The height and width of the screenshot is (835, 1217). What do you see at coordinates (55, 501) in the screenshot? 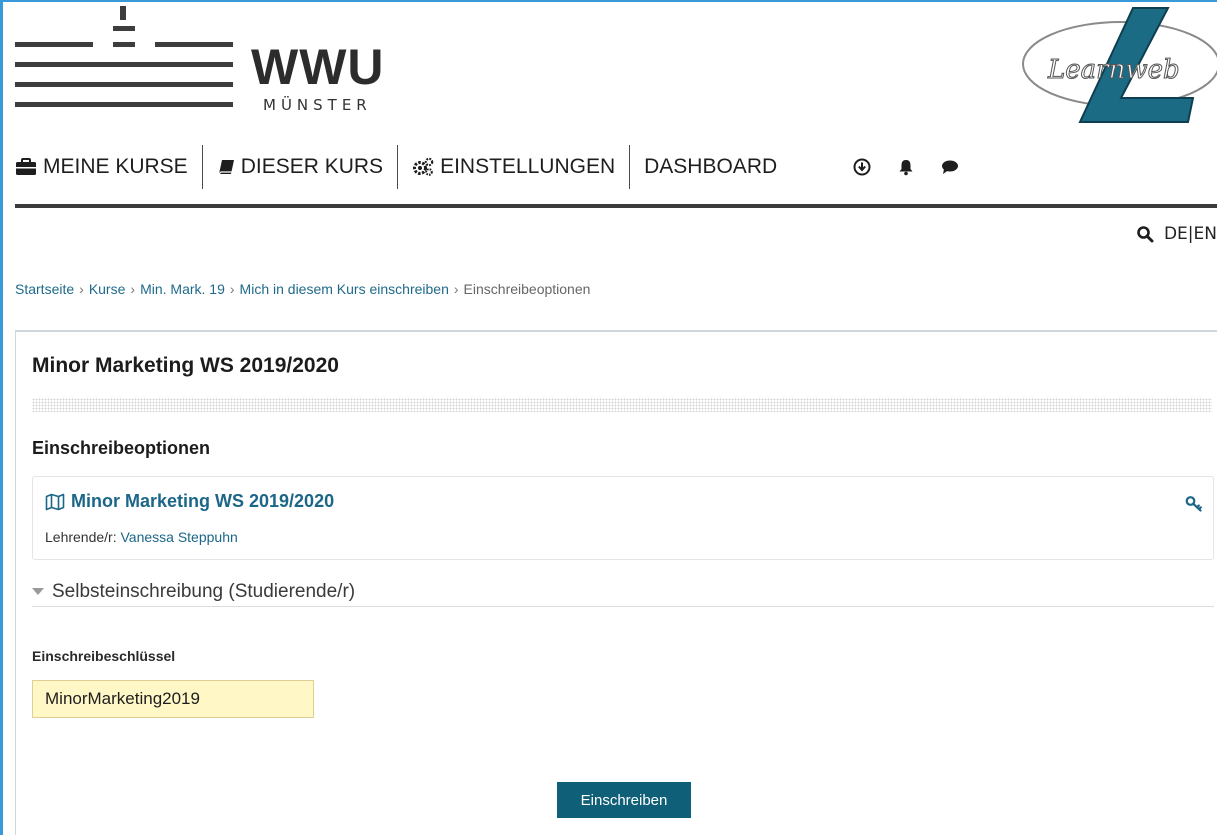
I see `map-icon` at bounding box center [55, 501].